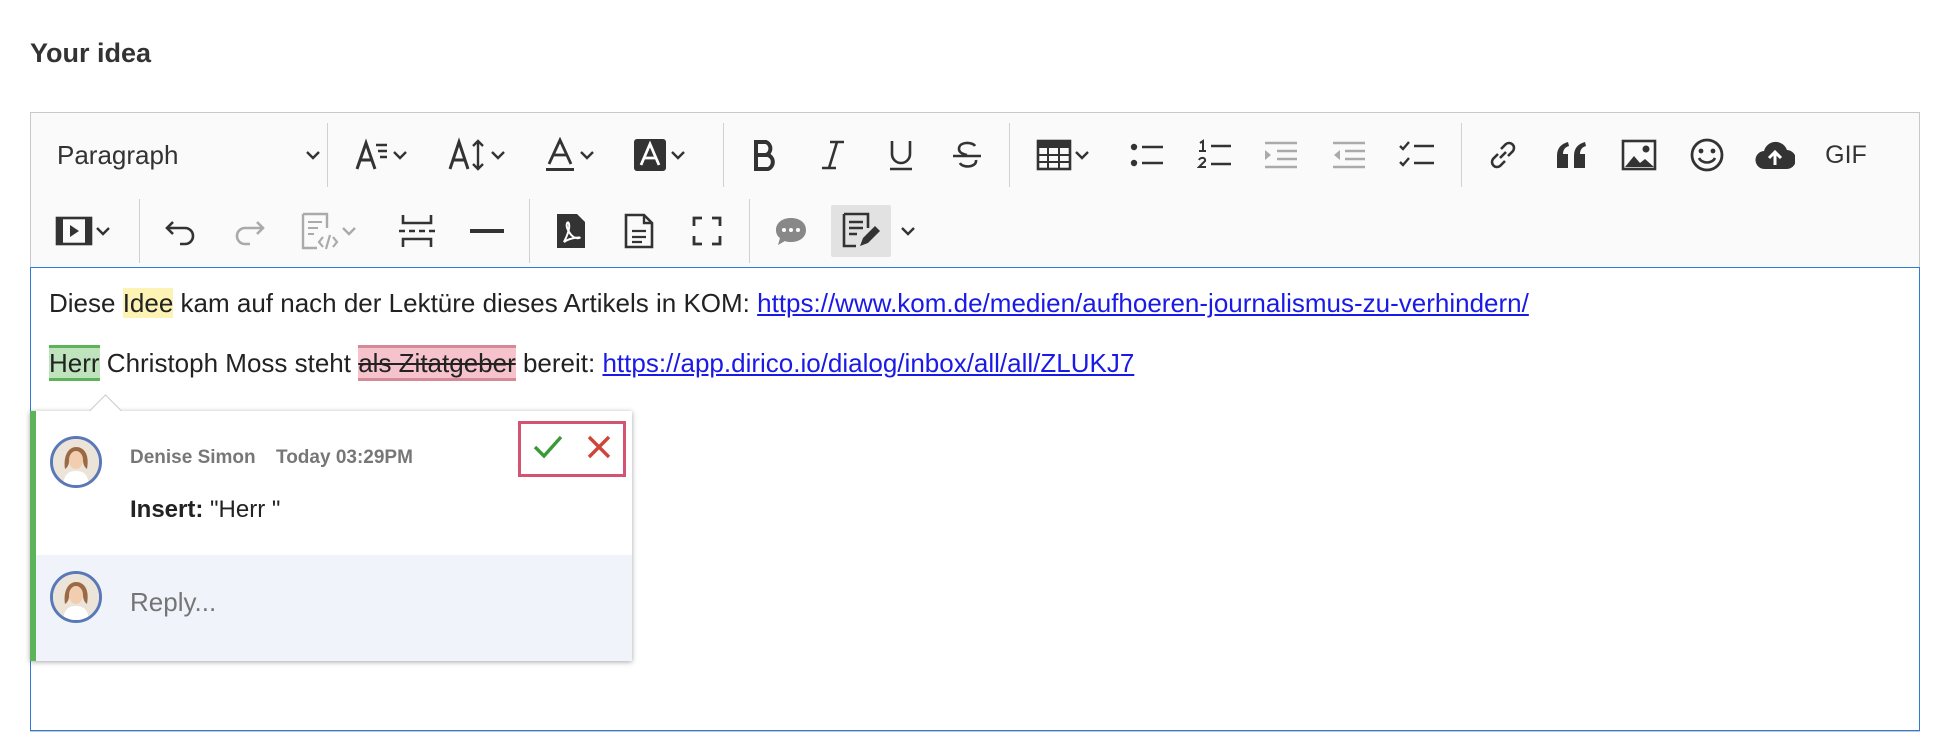 Image resolution: width=1942 pixels, height=732 pixels. I want to click on numbered-list-icon, so click(1214, 153).